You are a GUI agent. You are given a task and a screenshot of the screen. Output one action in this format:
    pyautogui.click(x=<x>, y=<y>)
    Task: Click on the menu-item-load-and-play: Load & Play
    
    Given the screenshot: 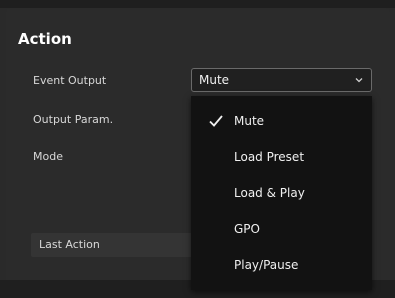 What is the action you would take?
    pyautogui.click(x=281, y=194)
    